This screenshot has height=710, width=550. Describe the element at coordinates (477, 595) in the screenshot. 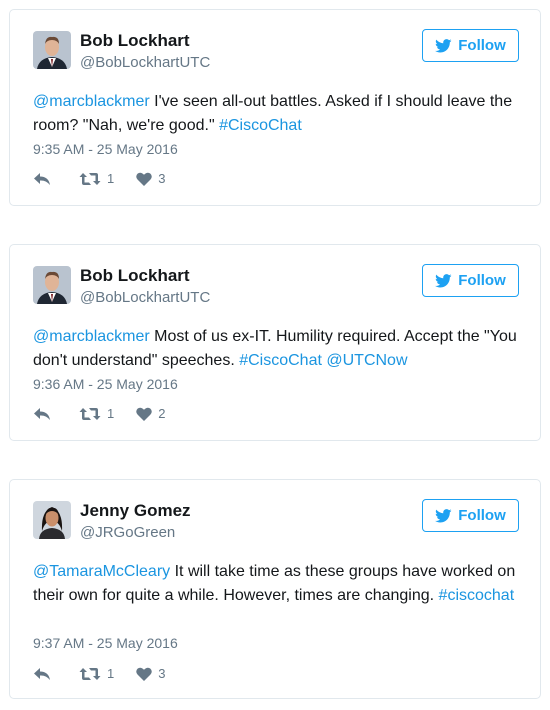

I see `hashtag-link: #ciscochat` at that location.